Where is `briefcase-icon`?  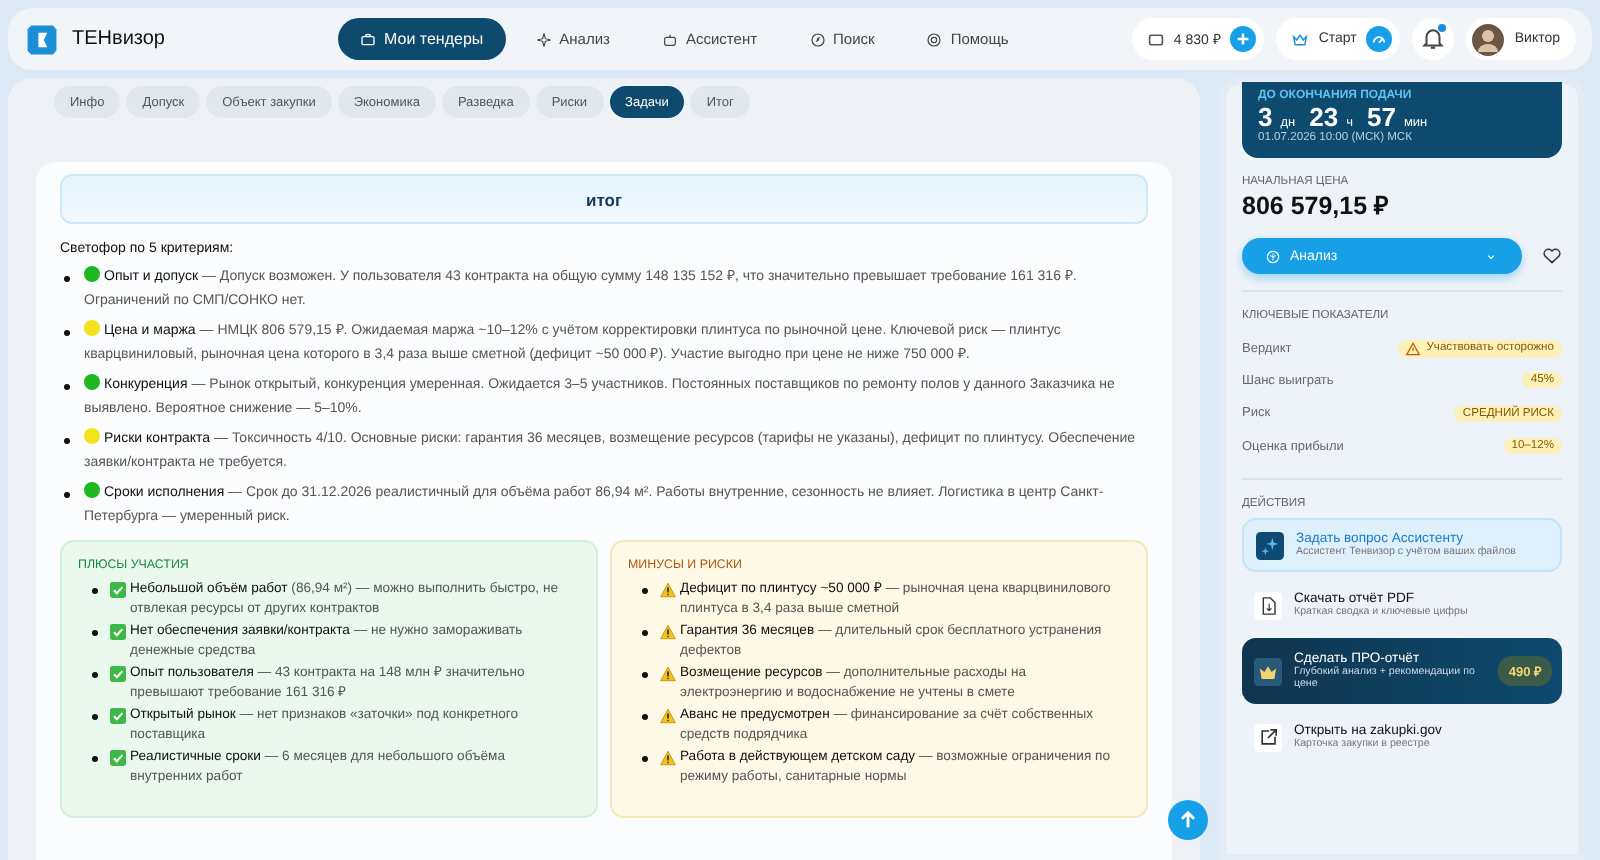 briefcase-icon is located at coordinates (368, 39).